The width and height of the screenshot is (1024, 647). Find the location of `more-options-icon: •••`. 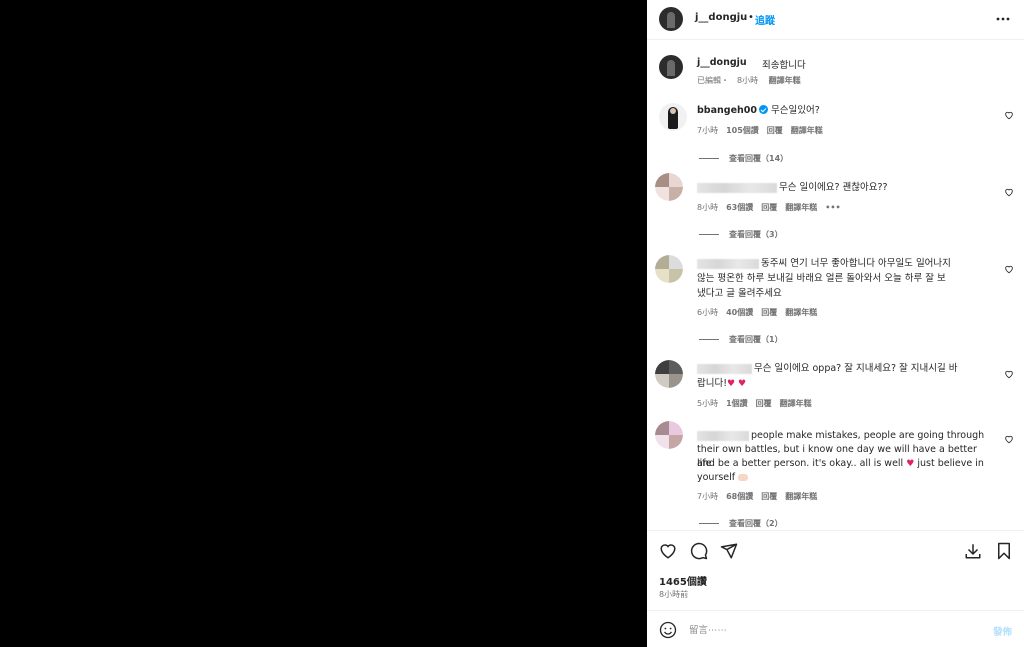

more-options-icon: ••• is located at coordinates (832, 207).